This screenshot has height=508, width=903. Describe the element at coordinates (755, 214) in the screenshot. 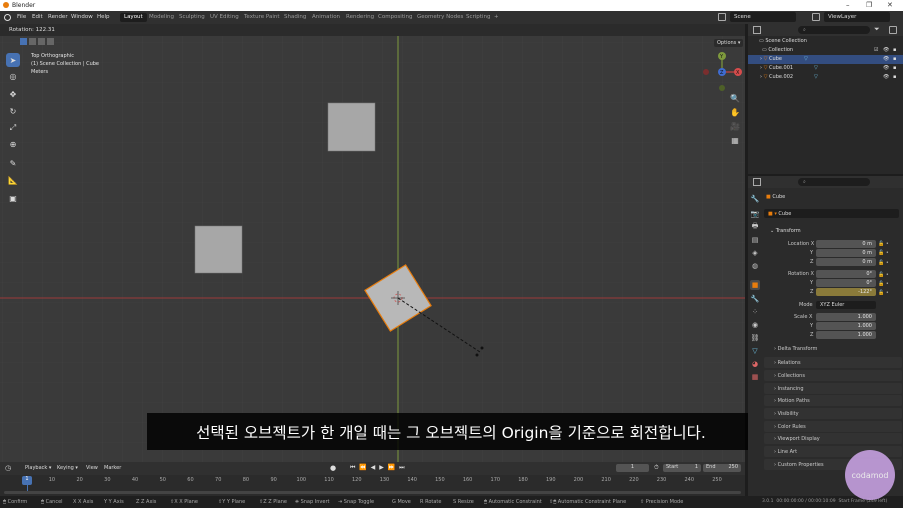

I see `render-tab-icon: 📷` at that location.